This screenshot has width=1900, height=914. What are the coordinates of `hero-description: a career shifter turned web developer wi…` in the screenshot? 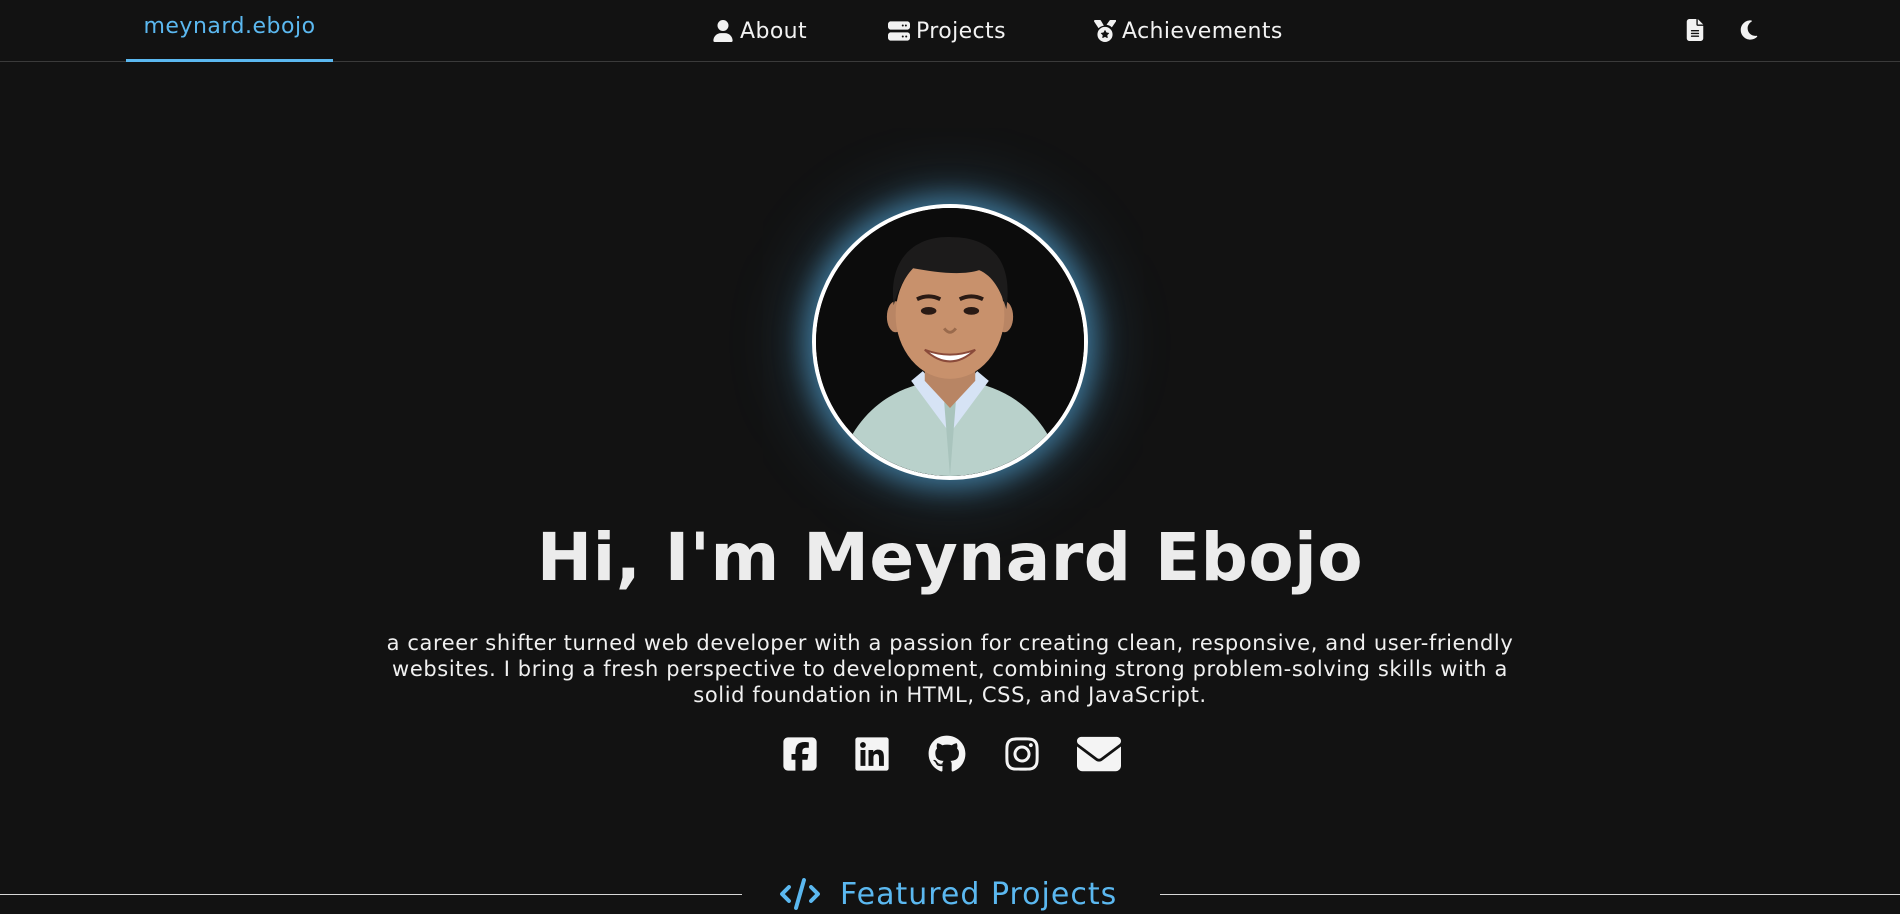 It's located at (950, 669).